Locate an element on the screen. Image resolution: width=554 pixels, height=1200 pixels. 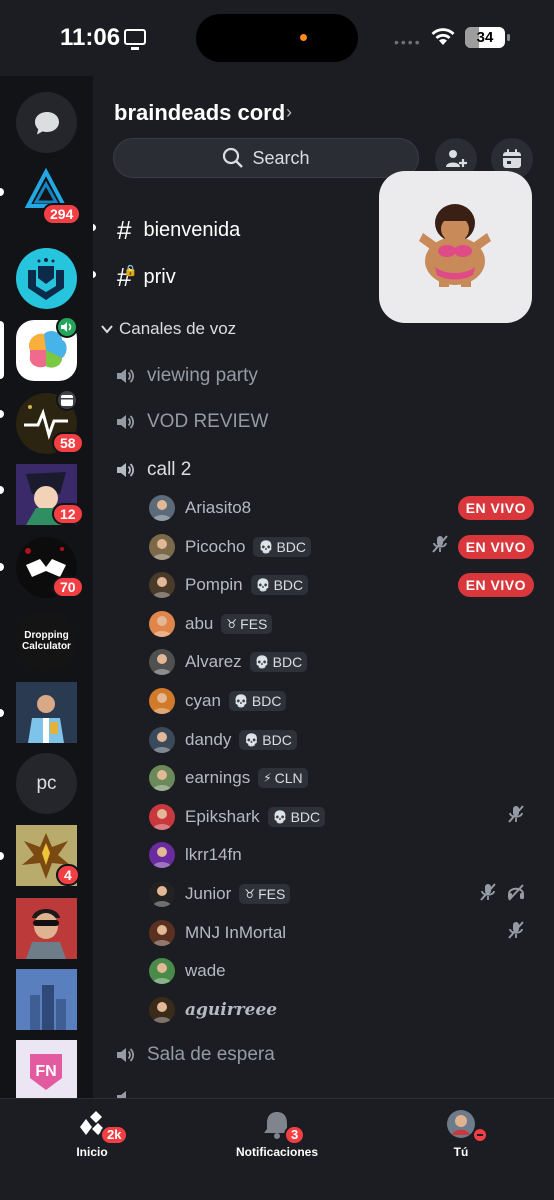
server-icon-braindeads is located at coordinates (47, 348).